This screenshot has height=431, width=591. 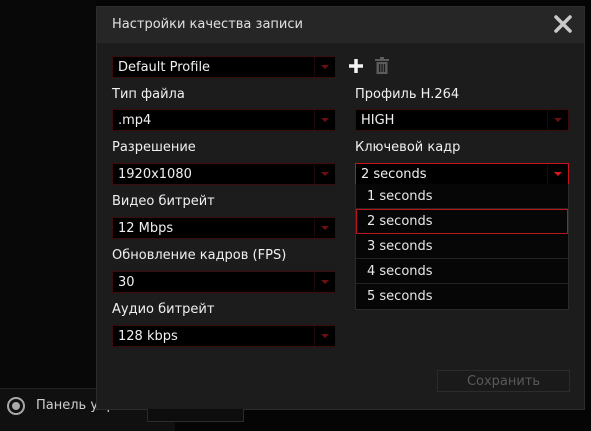 What do you see at coordinates (164, 67) in the screenshot?
I see `profile-select-value: Default Profile` at bounding box center [164, 67].